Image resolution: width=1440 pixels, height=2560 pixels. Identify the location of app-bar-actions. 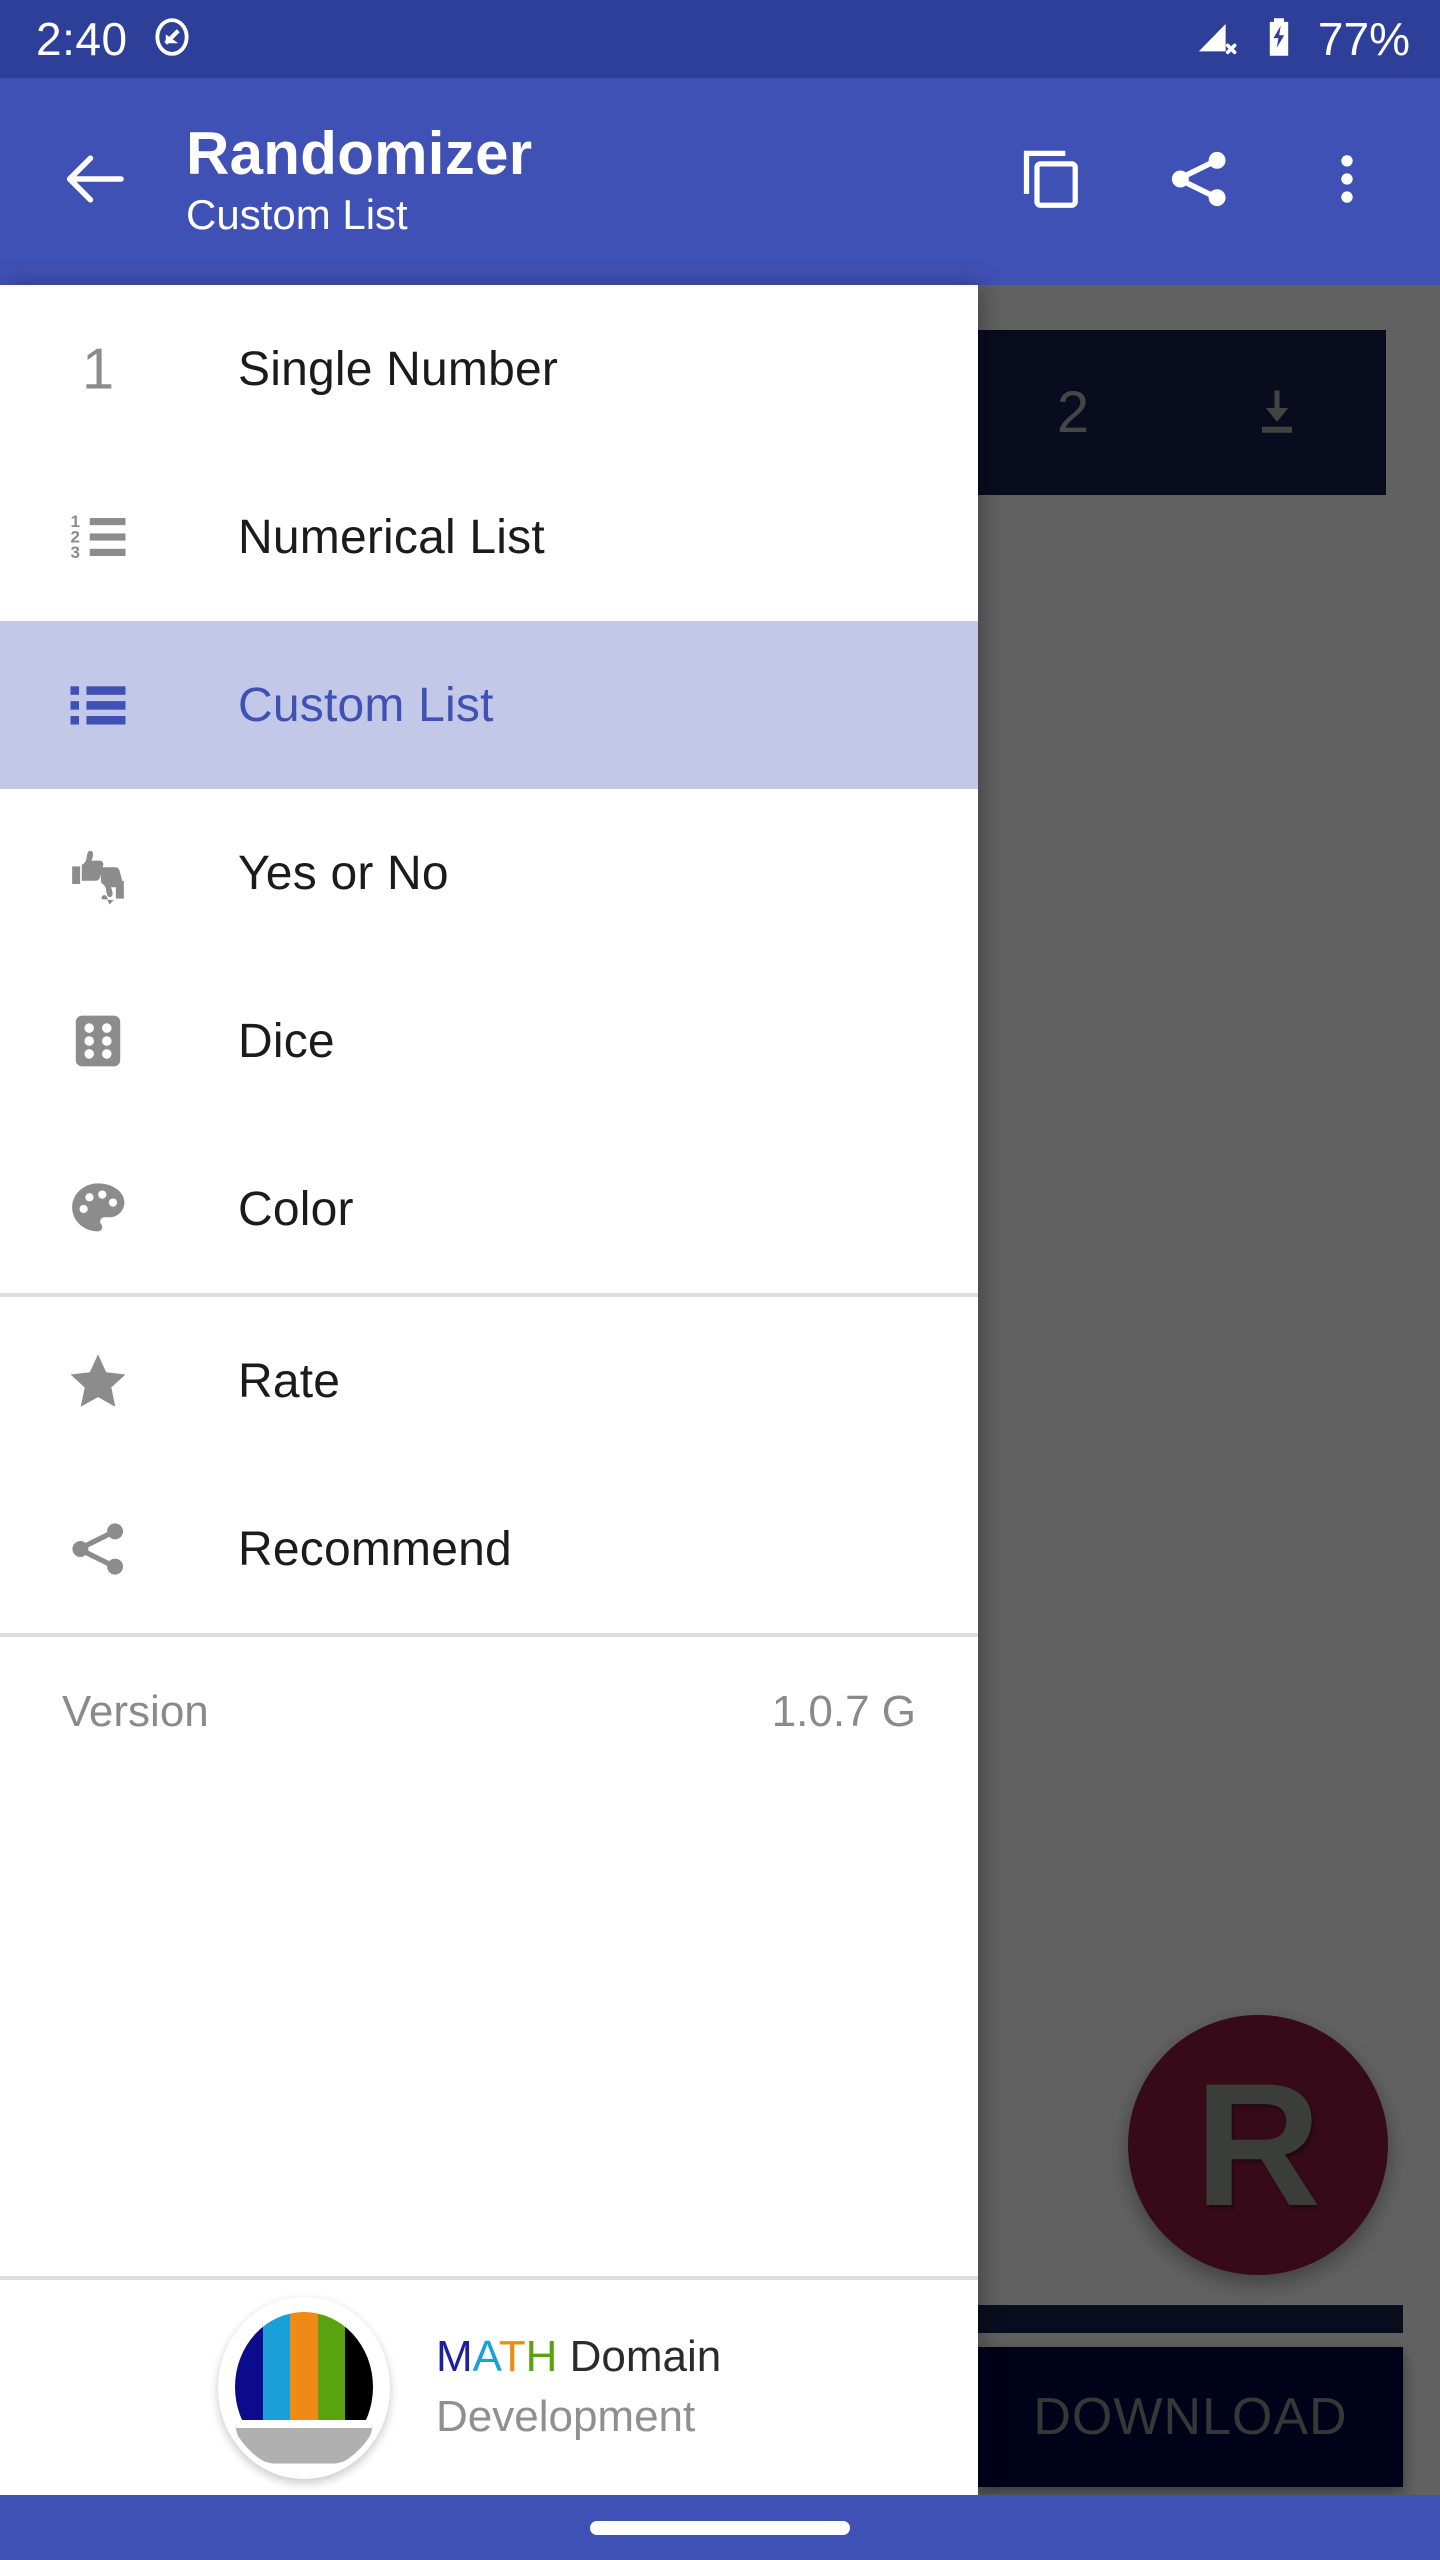
(1206, 182).